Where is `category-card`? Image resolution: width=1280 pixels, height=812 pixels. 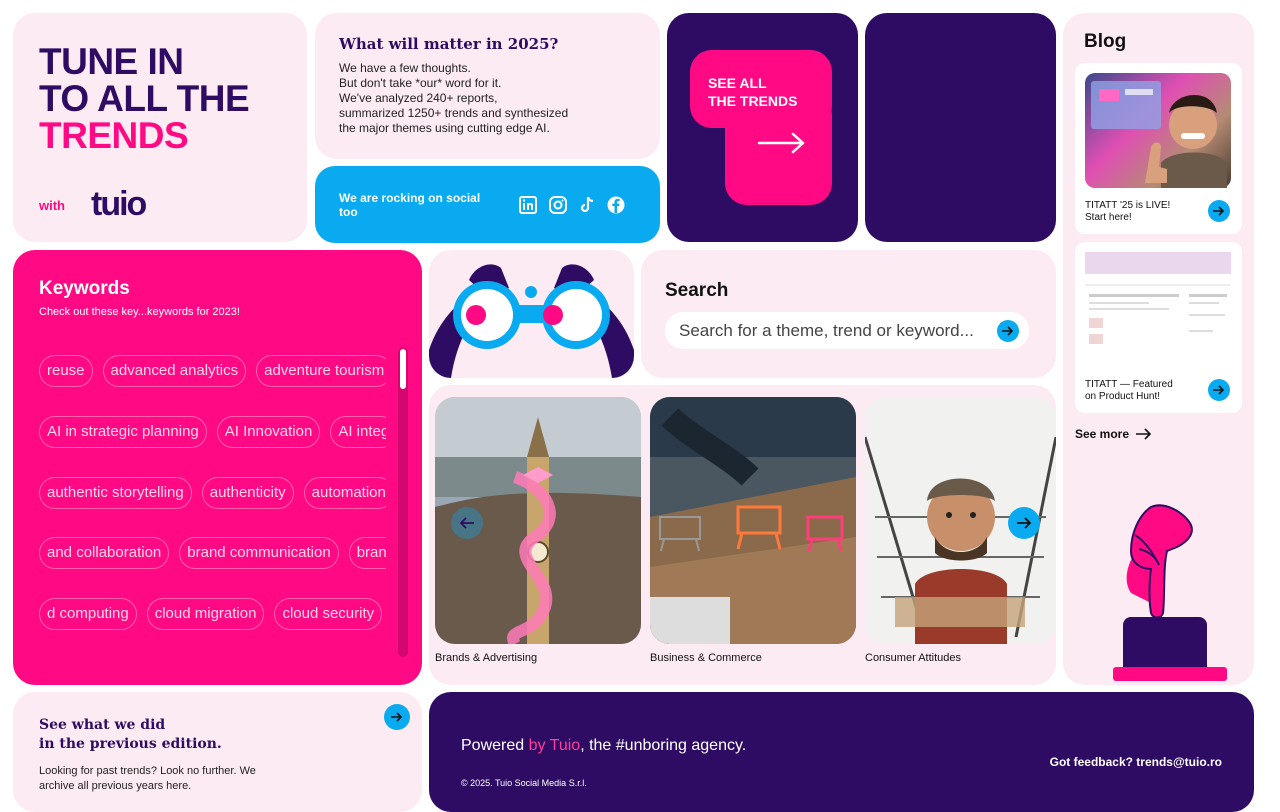 category-card is located at coordinates (753, 520).